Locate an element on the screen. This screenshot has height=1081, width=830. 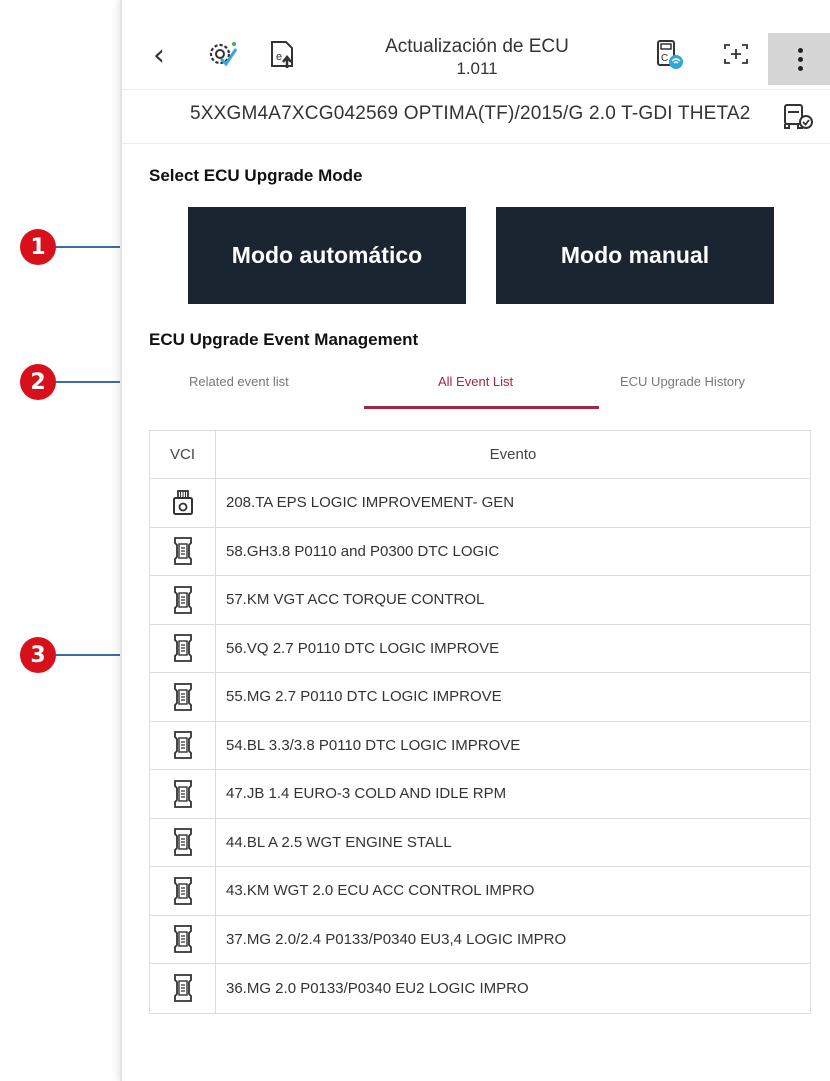
vci-wifi-icon: C is located at coordinates (668, 54).